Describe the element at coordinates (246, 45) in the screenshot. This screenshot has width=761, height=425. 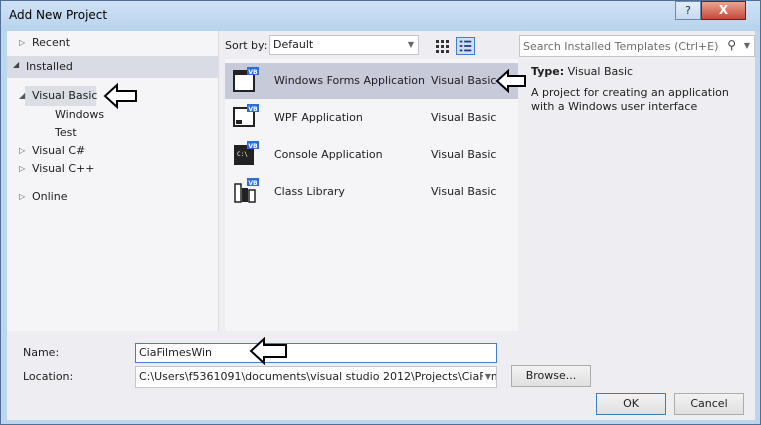
I see `sort-label: Sort by:` at that location.